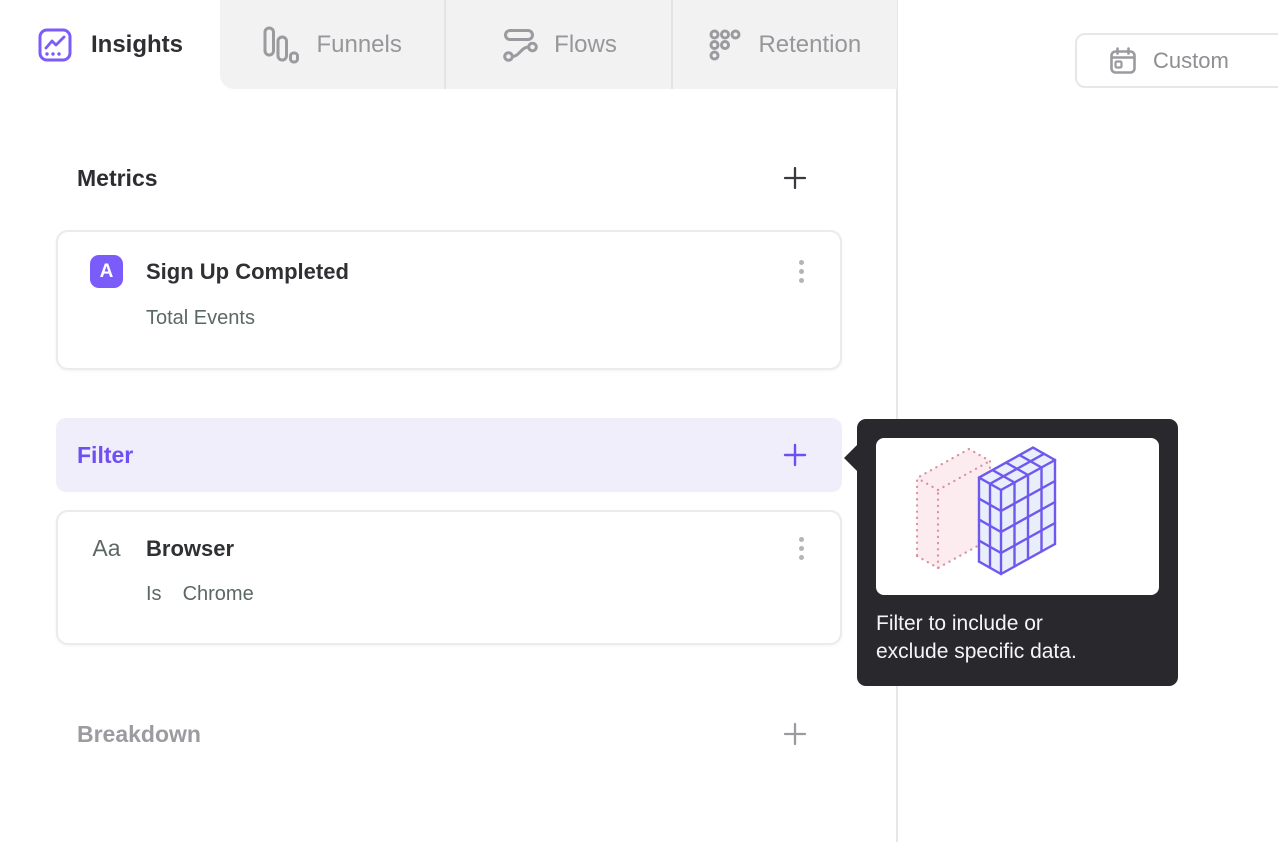  Describe the element at coordinates (449, 300) in the screenshot. I see `metric-event-card: A Sign Up Completed Total Events` at that location.